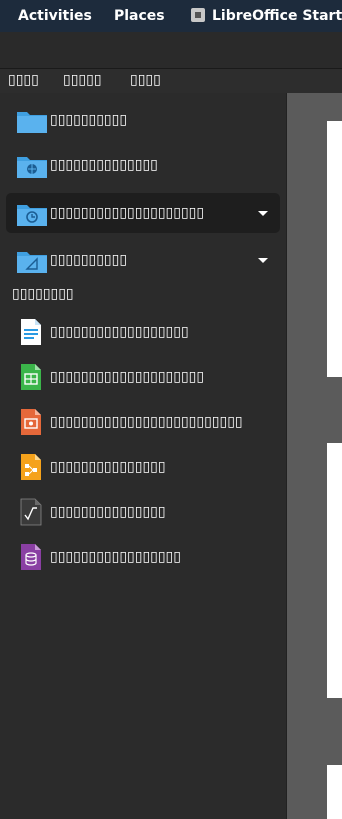  Describe the element at coordinates (89, 260) in the screenshot. I see `templates-label: ▯▯▯▯▯▯▯▯▯▯` at that location.